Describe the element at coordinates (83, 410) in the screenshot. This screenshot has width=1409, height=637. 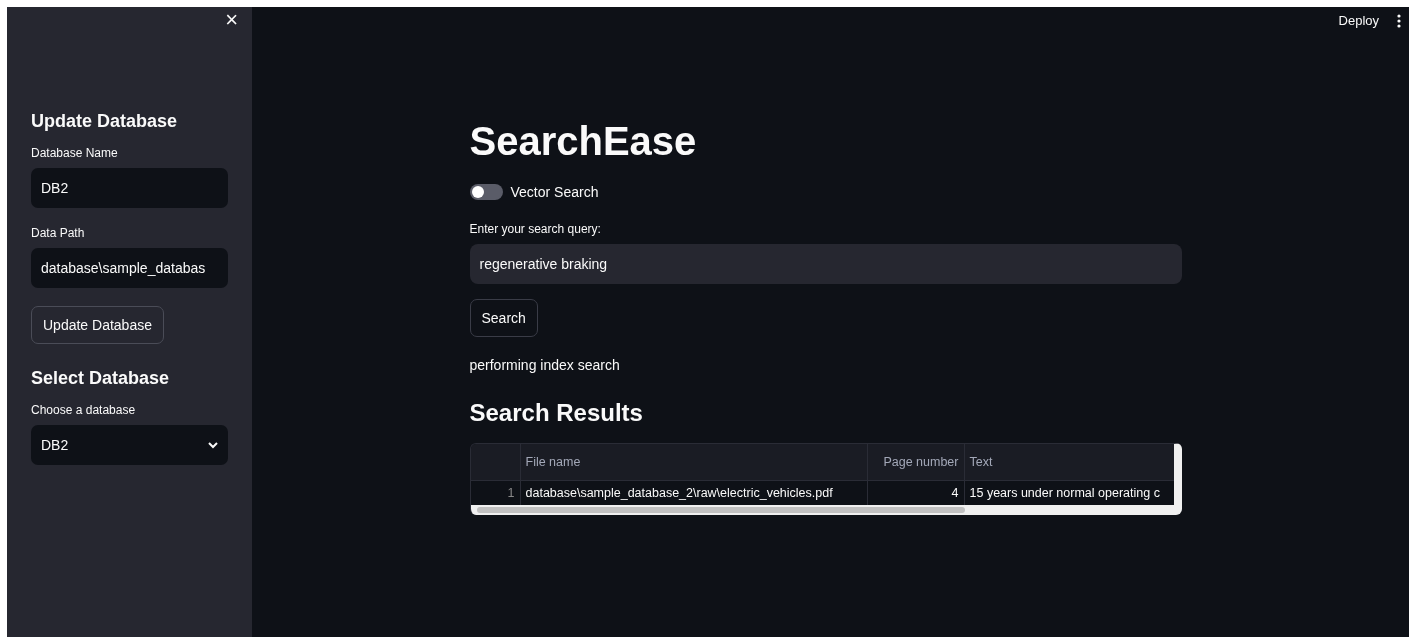
I see `field-label: Choose a database` at that location.